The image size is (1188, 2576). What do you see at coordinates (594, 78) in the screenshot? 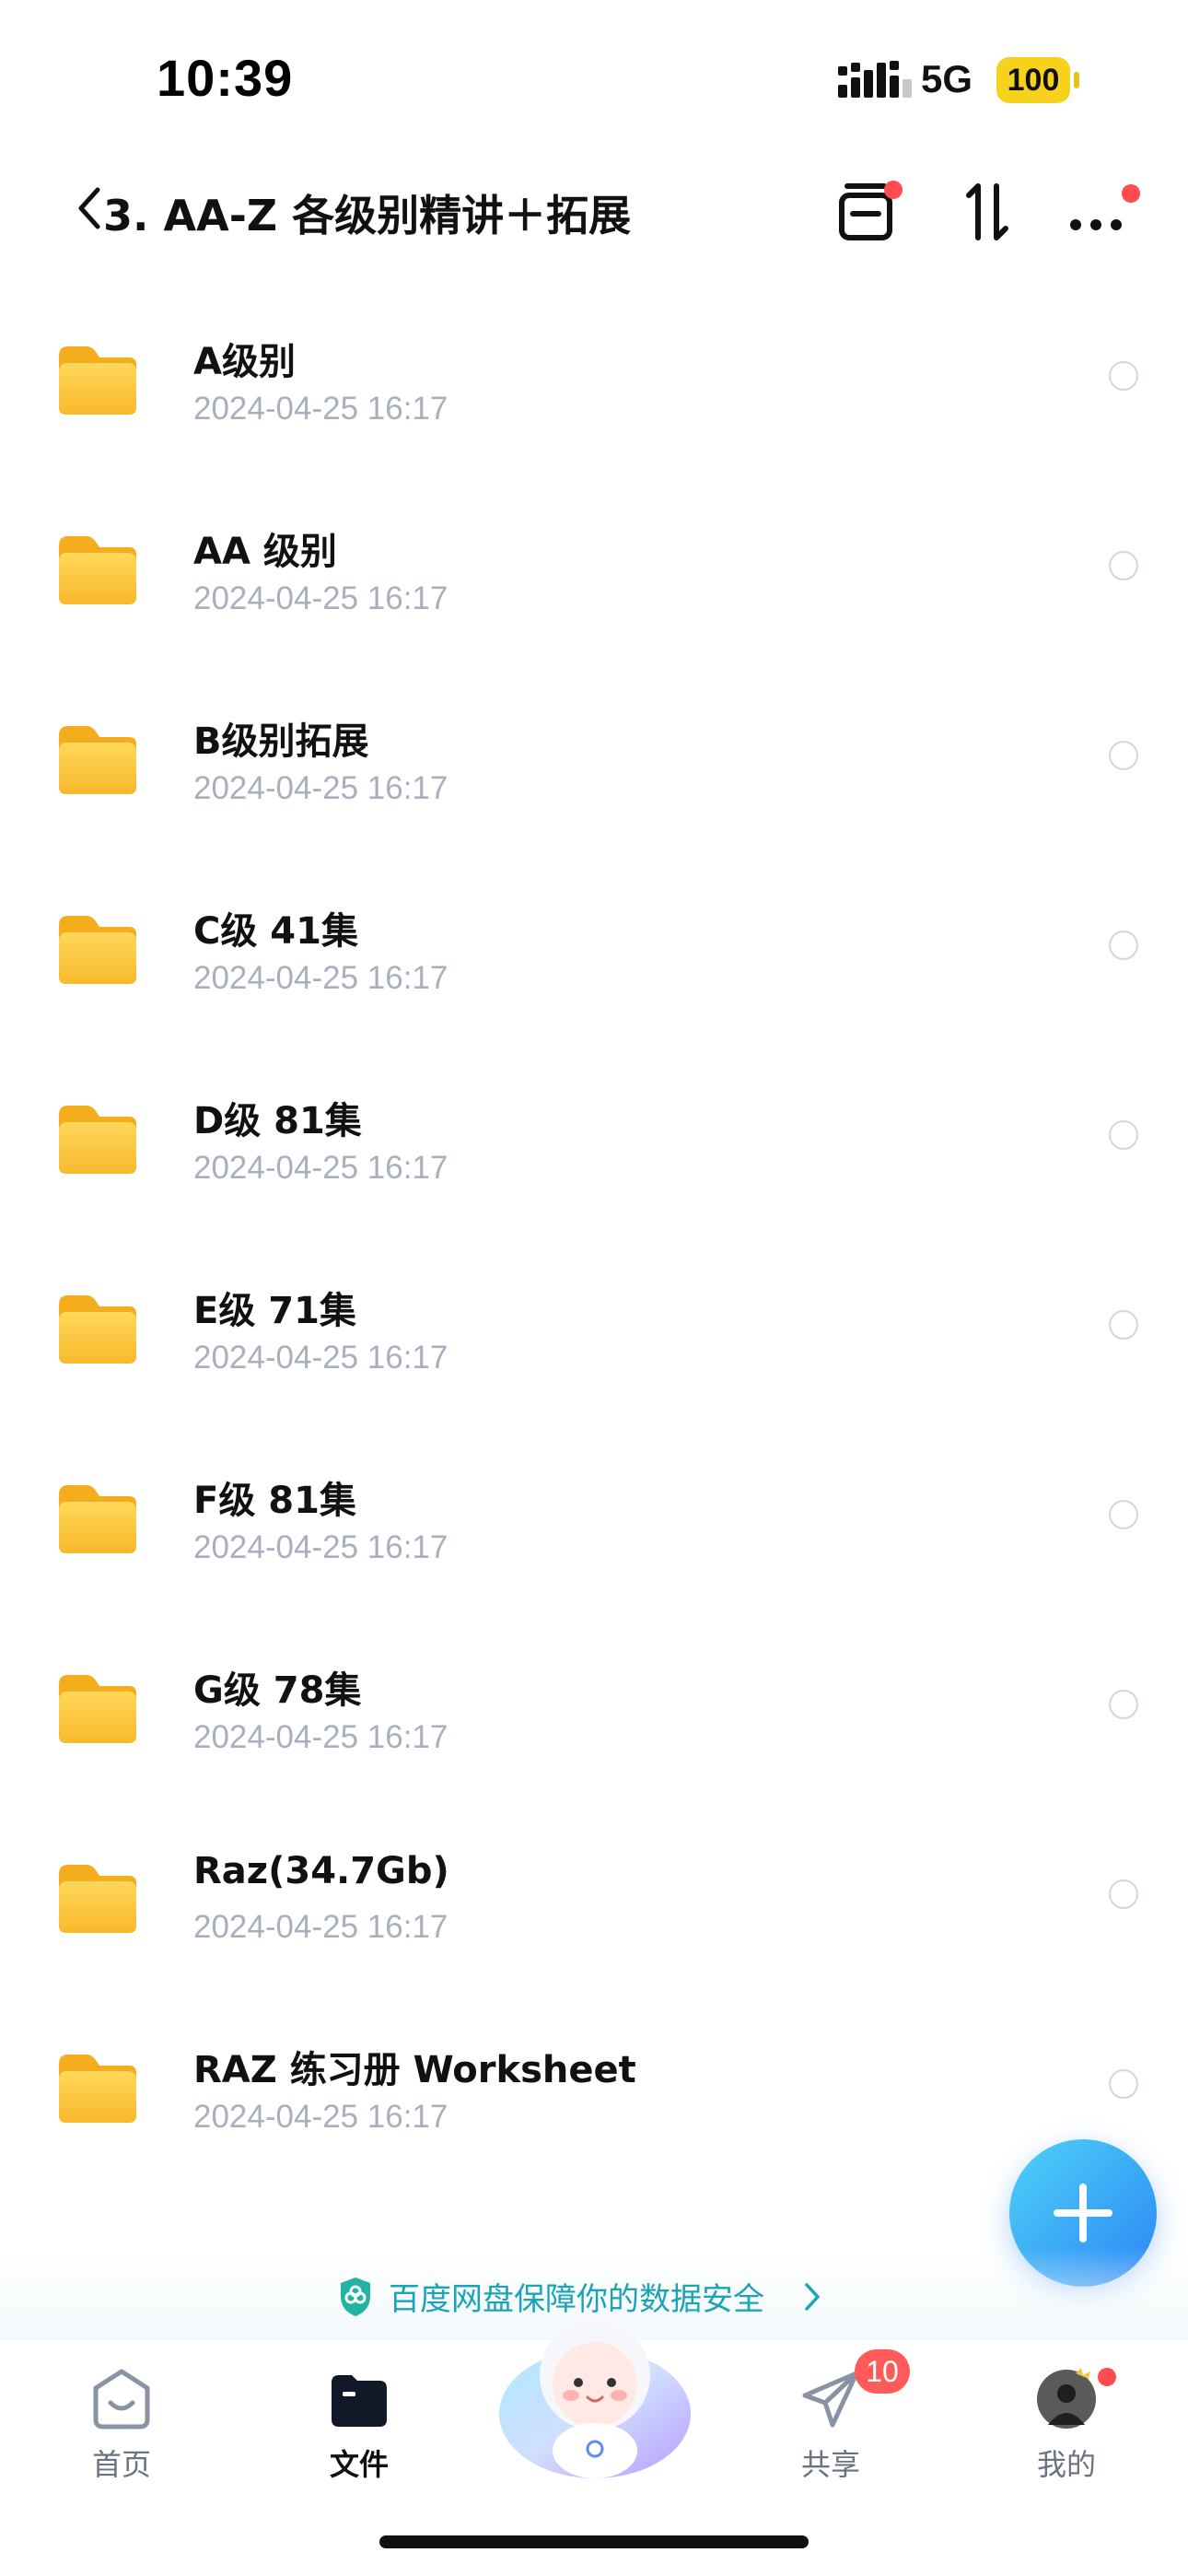
I see `status-bar: 10:39 5G 100` at bounding box center [594, 78].